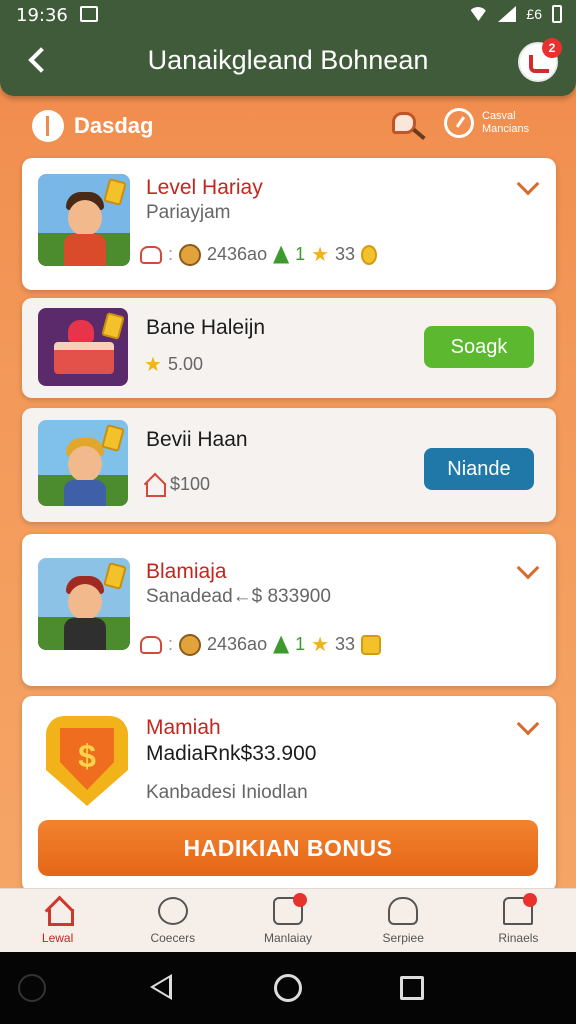 Image resolution: width=576 pixels, height=1024 pixels. What do you see at coordinates (155, 486) in the screenshot?
I see `home-small-icon` at bounding box center [155, 486].